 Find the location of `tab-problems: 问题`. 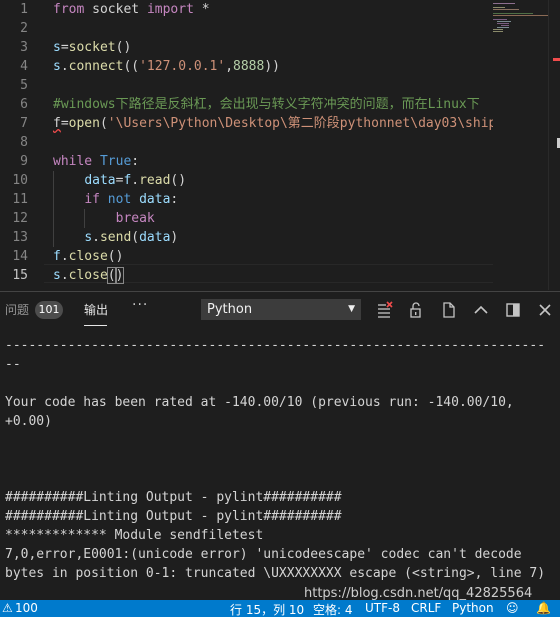

tab-problems: 问题 is located at coordinates (17, 309).